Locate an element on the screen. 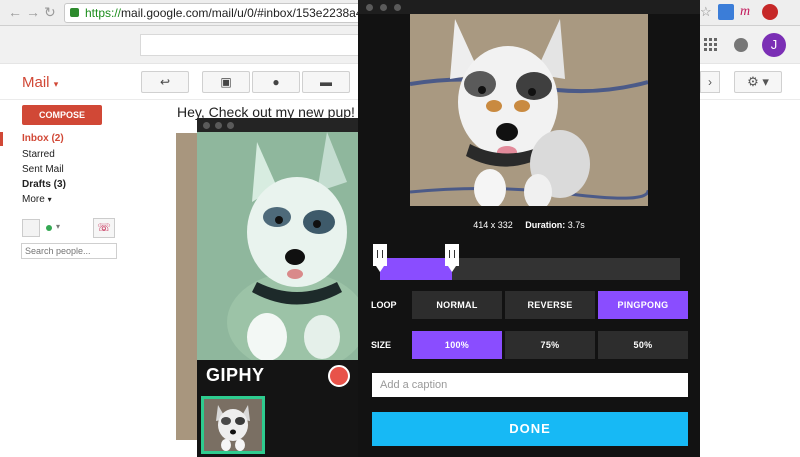  back-to-inbox-button: ↩ is located at coordinates (165, 82).